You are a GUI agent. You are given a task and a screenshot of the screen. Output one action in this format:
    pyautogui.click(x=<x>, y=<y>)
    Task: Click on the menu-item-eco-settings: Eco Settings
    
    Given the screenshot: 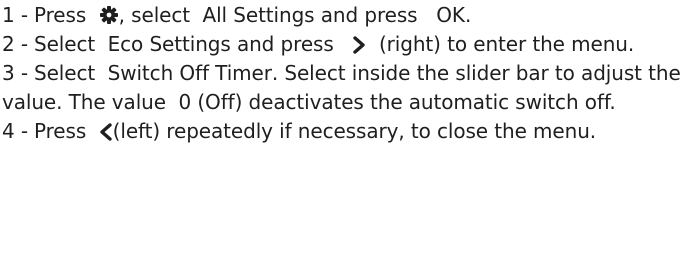 What is the action you would take?
    pyautogui.click(x=169, y=44)
    